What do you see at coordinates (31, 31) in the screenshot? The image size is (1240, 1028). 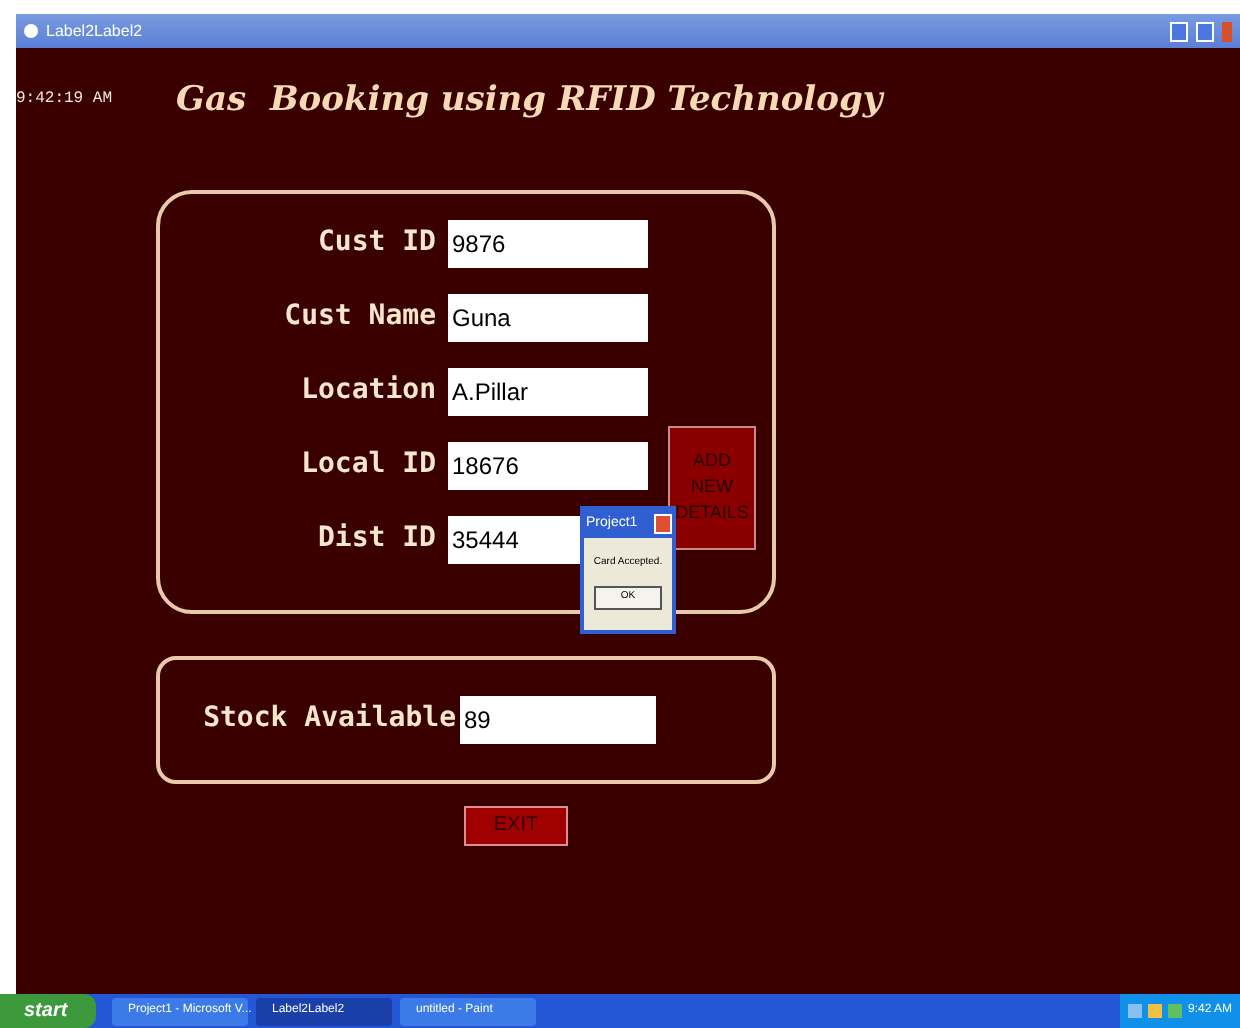 I see `window-icon` at bounding box center [31, 31].